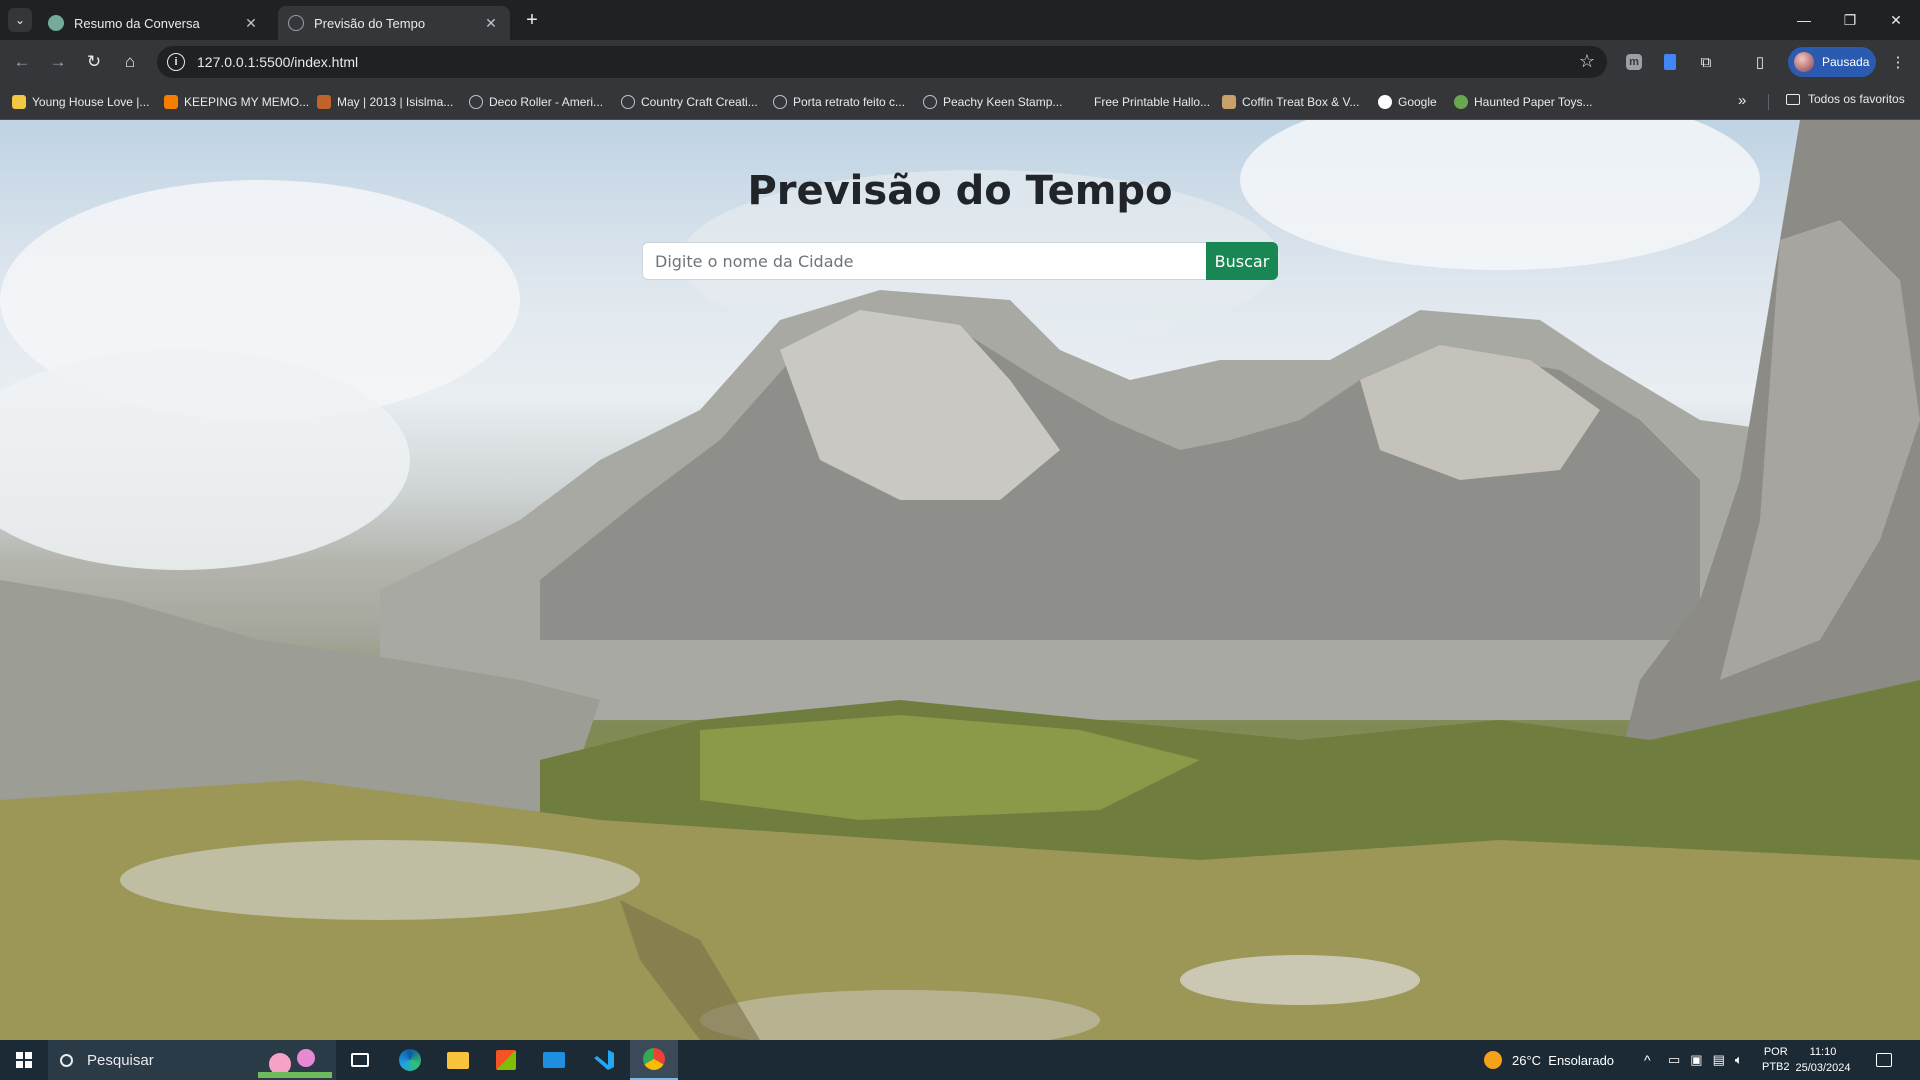 This screenshot has height=1080, width=1920. Describe the element at coordinates (1696, 1059) in the screenshot. I see `display-icon: ▣` at that location.